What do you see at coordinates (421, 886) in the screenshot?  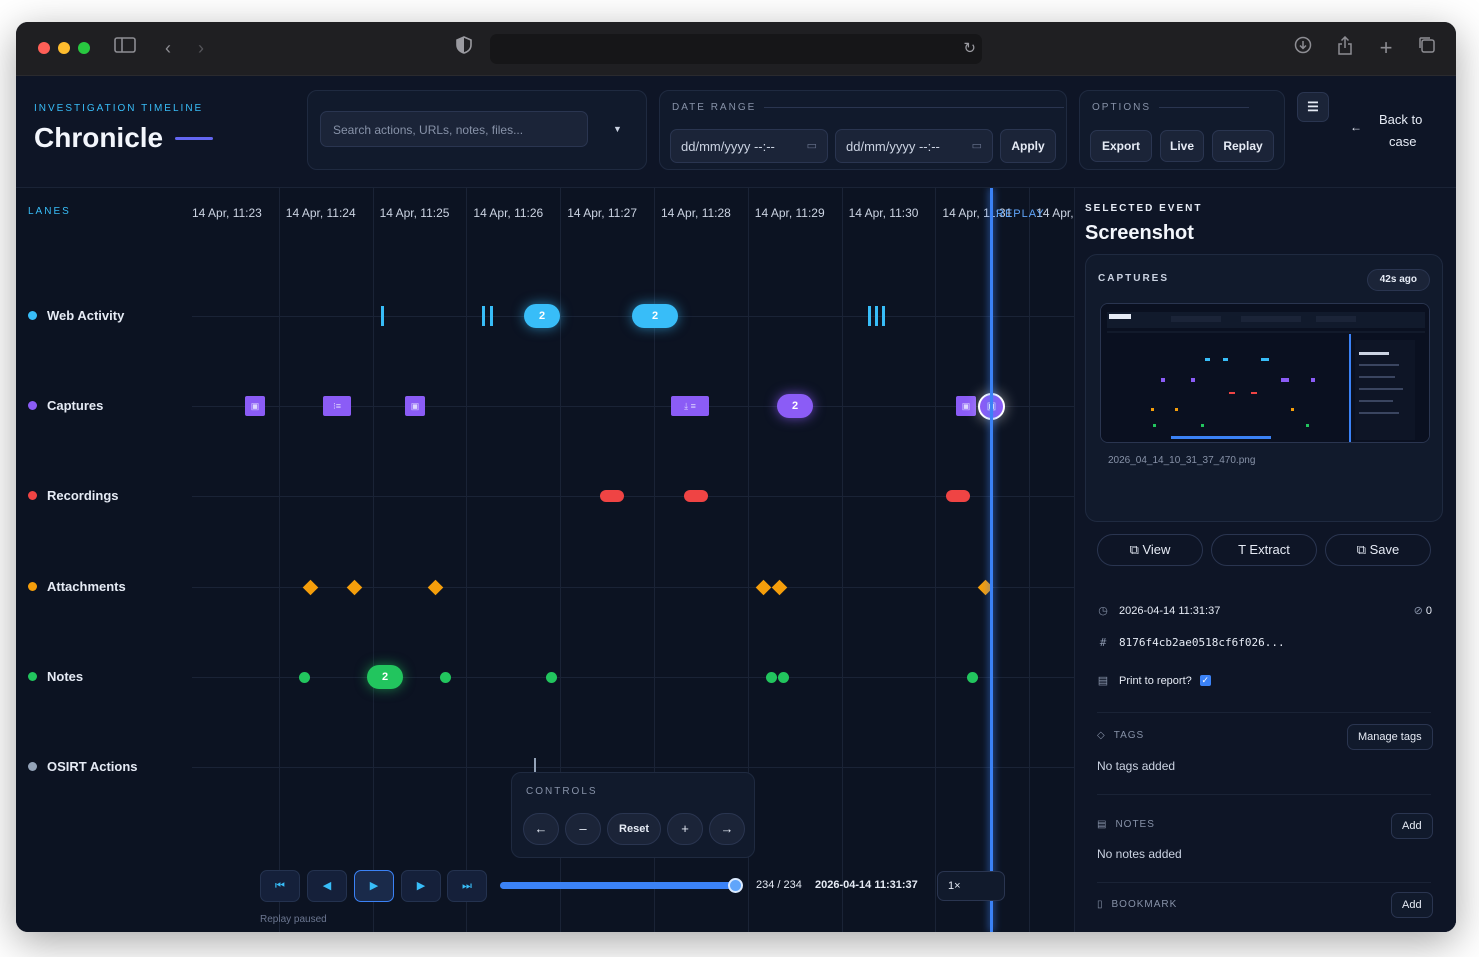 I see `step-forward-button: ▶` at bounding box center [421, 886].